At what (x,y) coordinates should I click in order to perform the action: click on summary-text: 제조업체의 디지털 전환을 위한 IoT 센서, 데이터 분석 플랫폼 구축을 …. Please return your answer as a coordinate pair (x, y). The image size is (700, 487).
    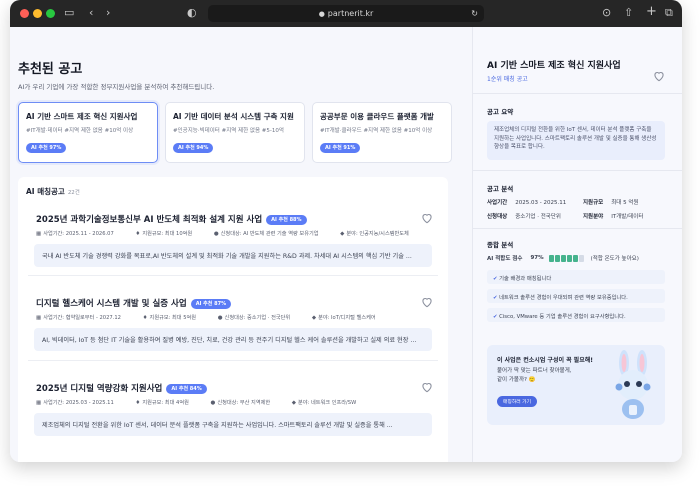
    Looking at the image, I should click on (576, 140).